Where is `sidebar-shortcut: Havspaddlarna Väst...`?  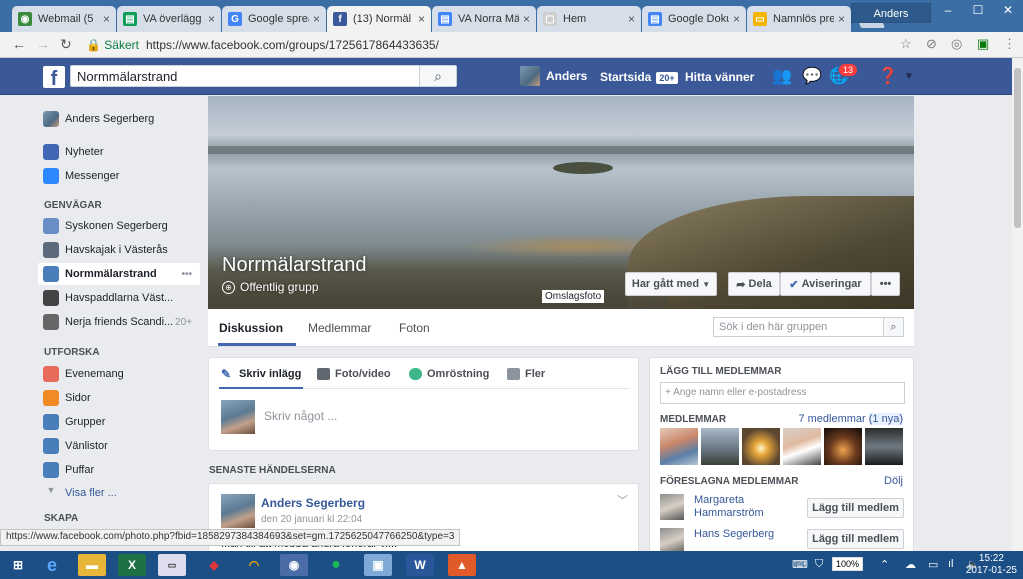
sidebar-shortcut: Havspaddlarna Väst... is located at coordinates (119, 298).